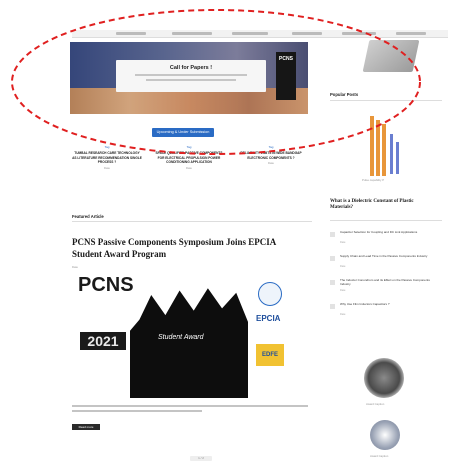 The width and height of the screenshot is (449, 466). Describe the element at coordinates (344, 94) in the screenshot. I see `popular-posts-heading: Popular Posts` at that location.